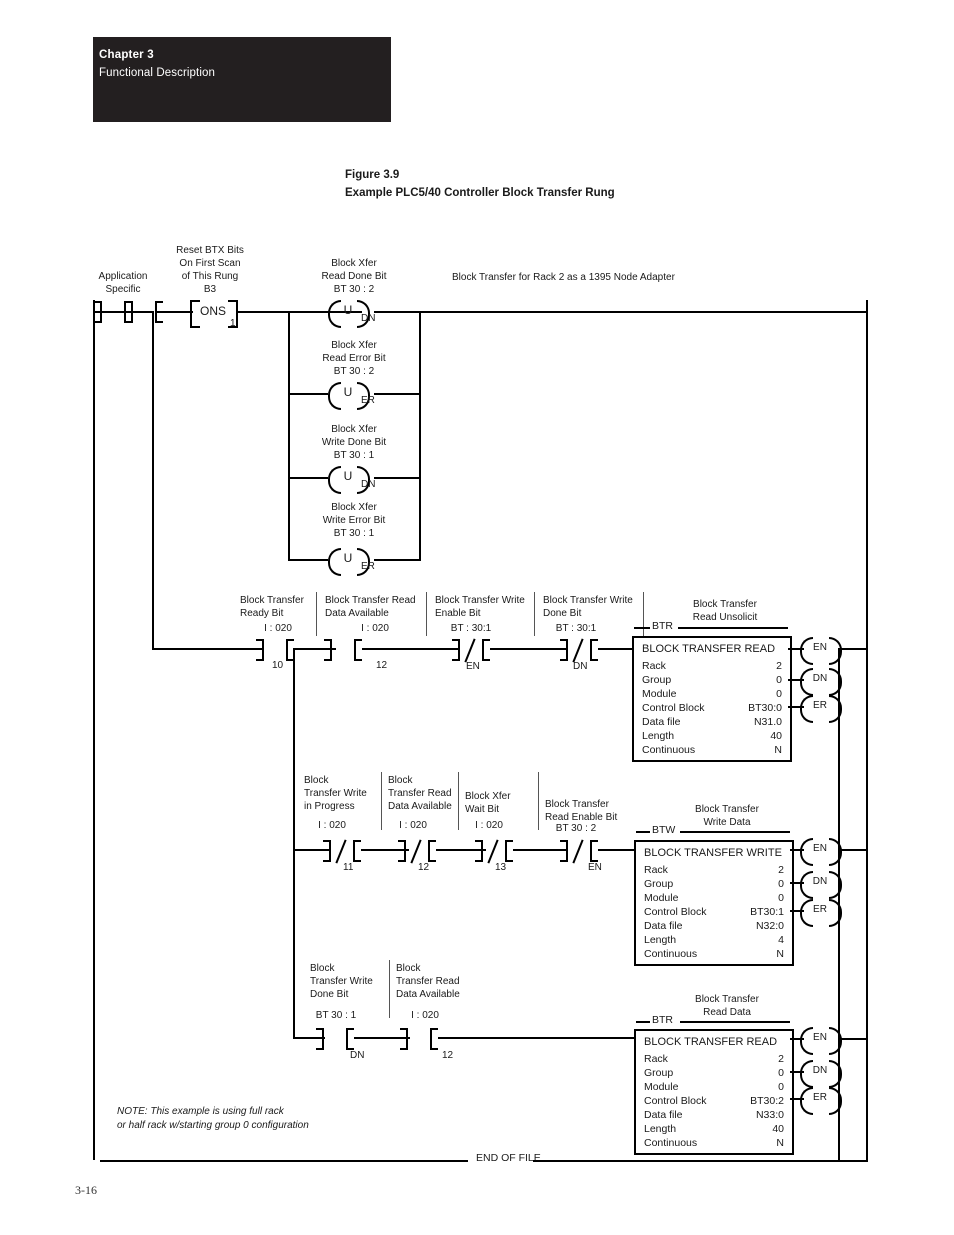 Image resolution: width=954 pixels, height=1235 pixels. I want to click on rung3-output-coil-er: ER, so click(821, 913).